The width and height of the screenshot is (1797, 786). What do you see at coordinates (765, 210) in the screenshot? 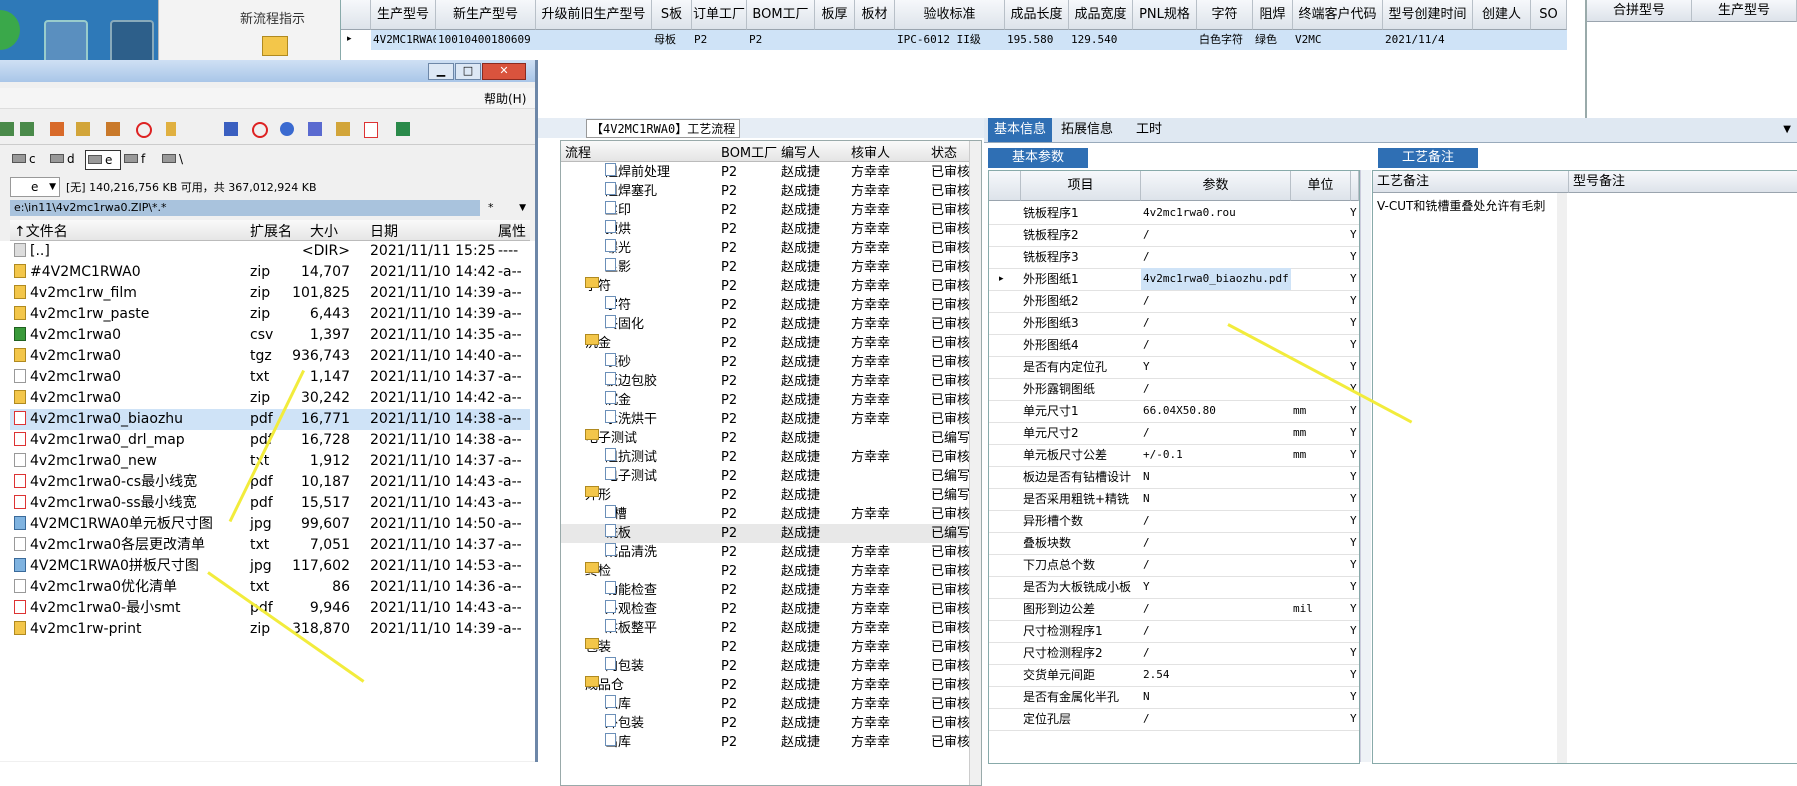
I see `process-row: 丝印 P2 赵成捷 方幸幸 已审核` at bounding box center [765, 210].